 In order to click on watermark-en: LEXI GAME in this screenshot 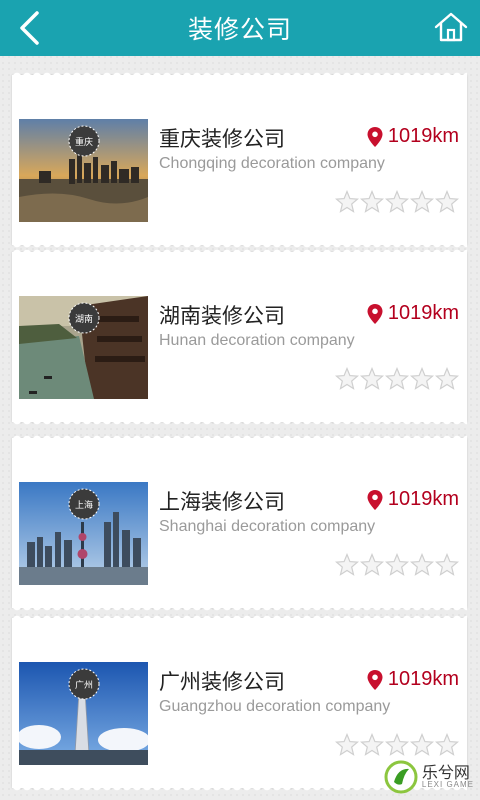, I will do `click(447, 784)`.